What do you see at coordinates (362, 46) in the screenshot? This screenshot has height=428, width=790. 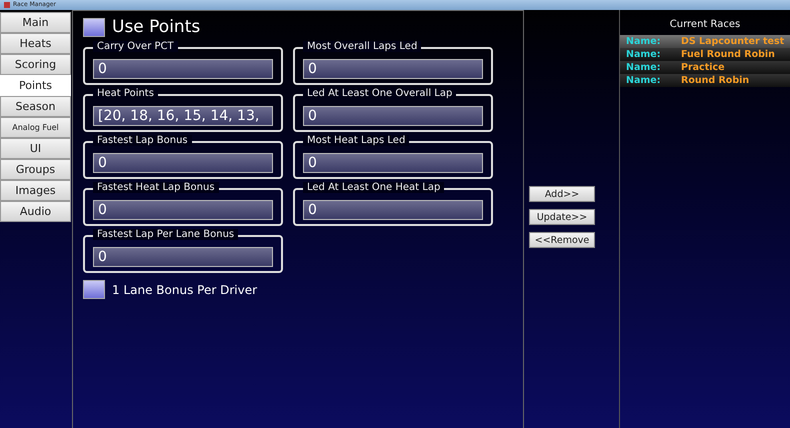 I see `field-label: Most Overall Laps Led` at bounding box center [362, 46].